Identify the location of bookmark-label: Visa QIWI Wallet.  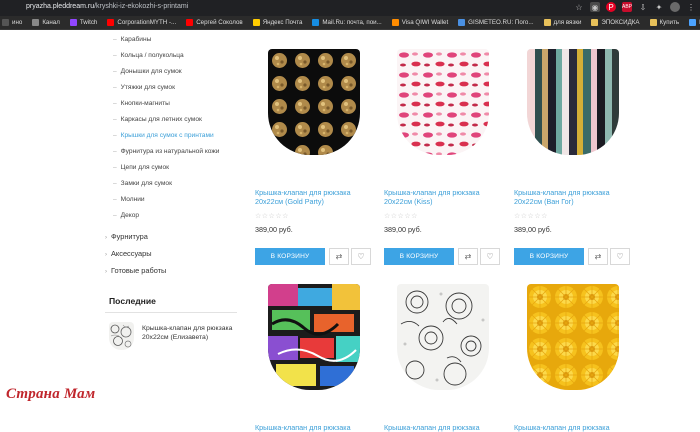
(425, 22).